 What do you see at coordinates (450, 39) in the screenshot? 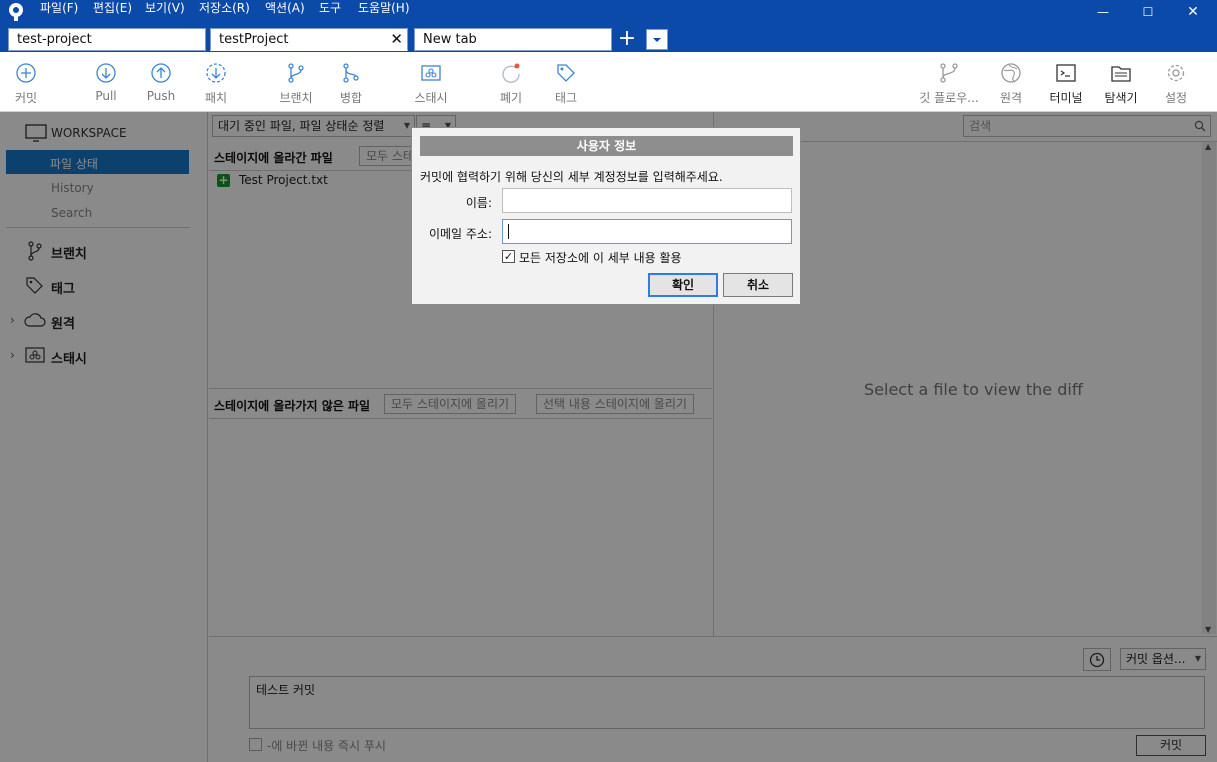
I see `tab-label: New tab` at bounding box center [450, 39].